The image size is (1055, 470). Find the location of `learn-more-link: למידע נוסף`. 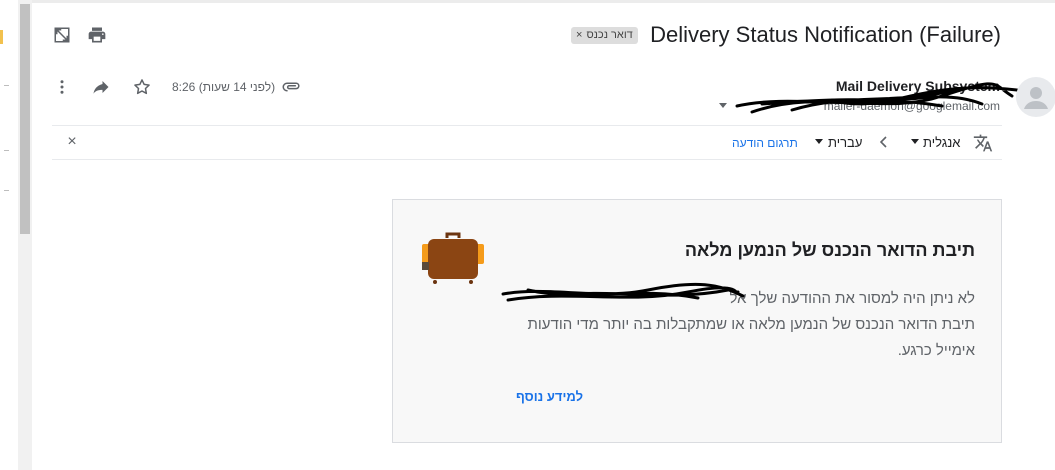

learn-more-link: למידע נוסף is located at coordinates (549, 396).